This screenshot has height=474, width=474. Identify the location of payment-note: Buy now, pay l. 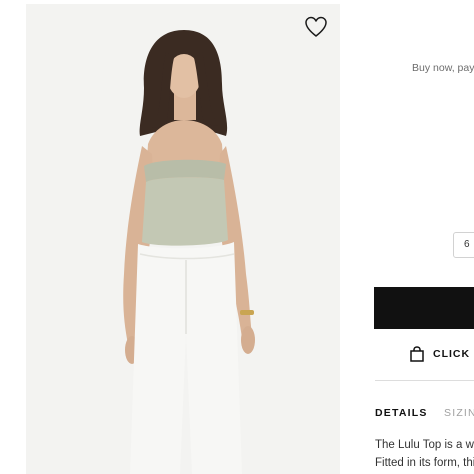
(443, 68).